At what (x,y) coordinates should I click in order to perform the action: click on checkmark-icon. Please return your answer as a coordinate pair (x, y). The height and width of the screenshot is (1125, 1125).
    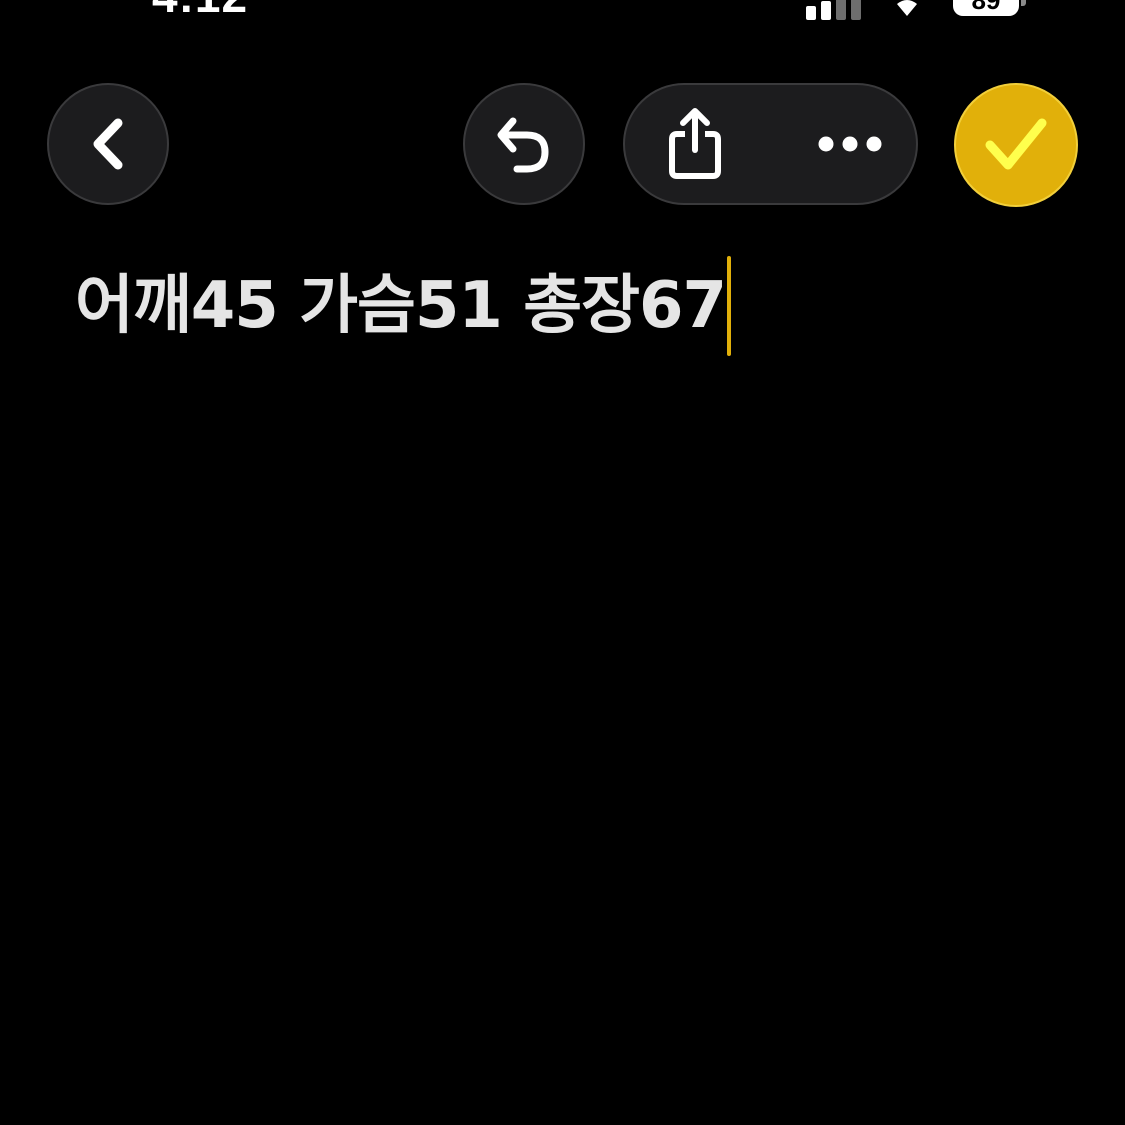
    Looking at the image, I should click on (1016, 144).